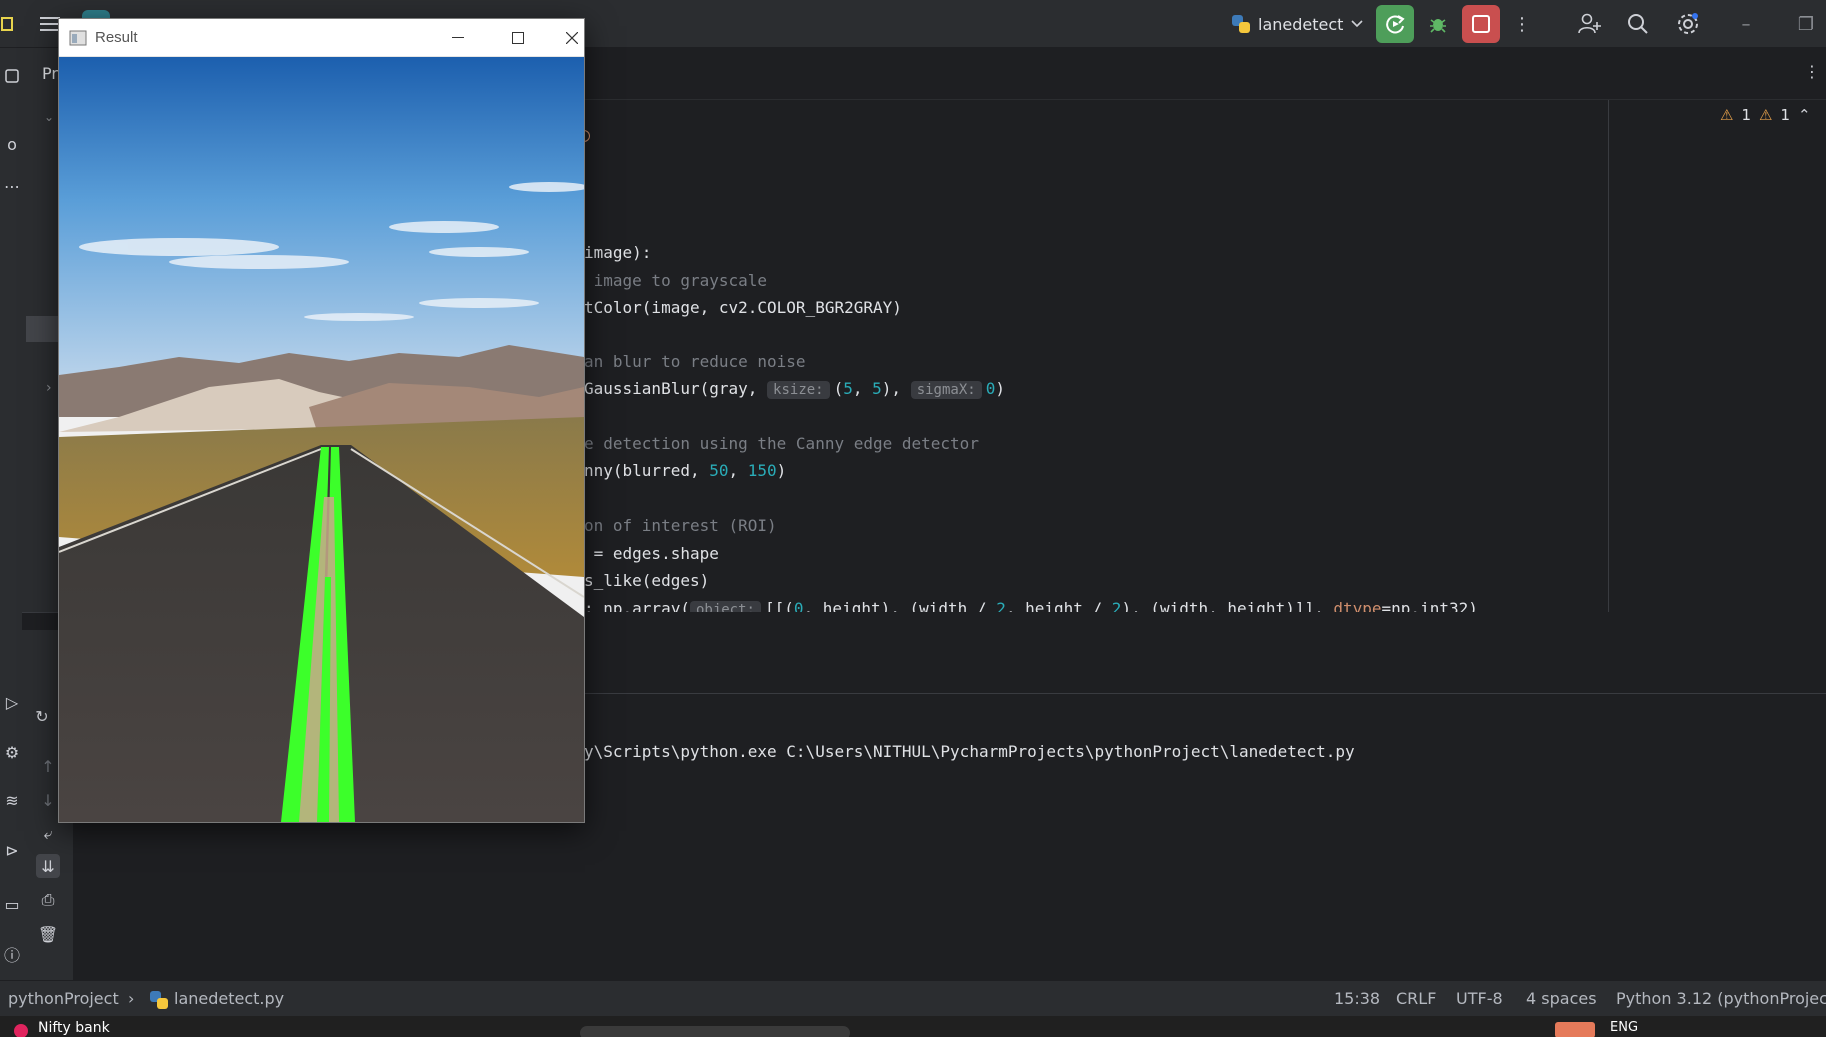  What do you see at coordinates (913, 1026) in the screenshot?
I see `os-taskbar: Nifty bank ENG` at bounding box center [913, 1026].